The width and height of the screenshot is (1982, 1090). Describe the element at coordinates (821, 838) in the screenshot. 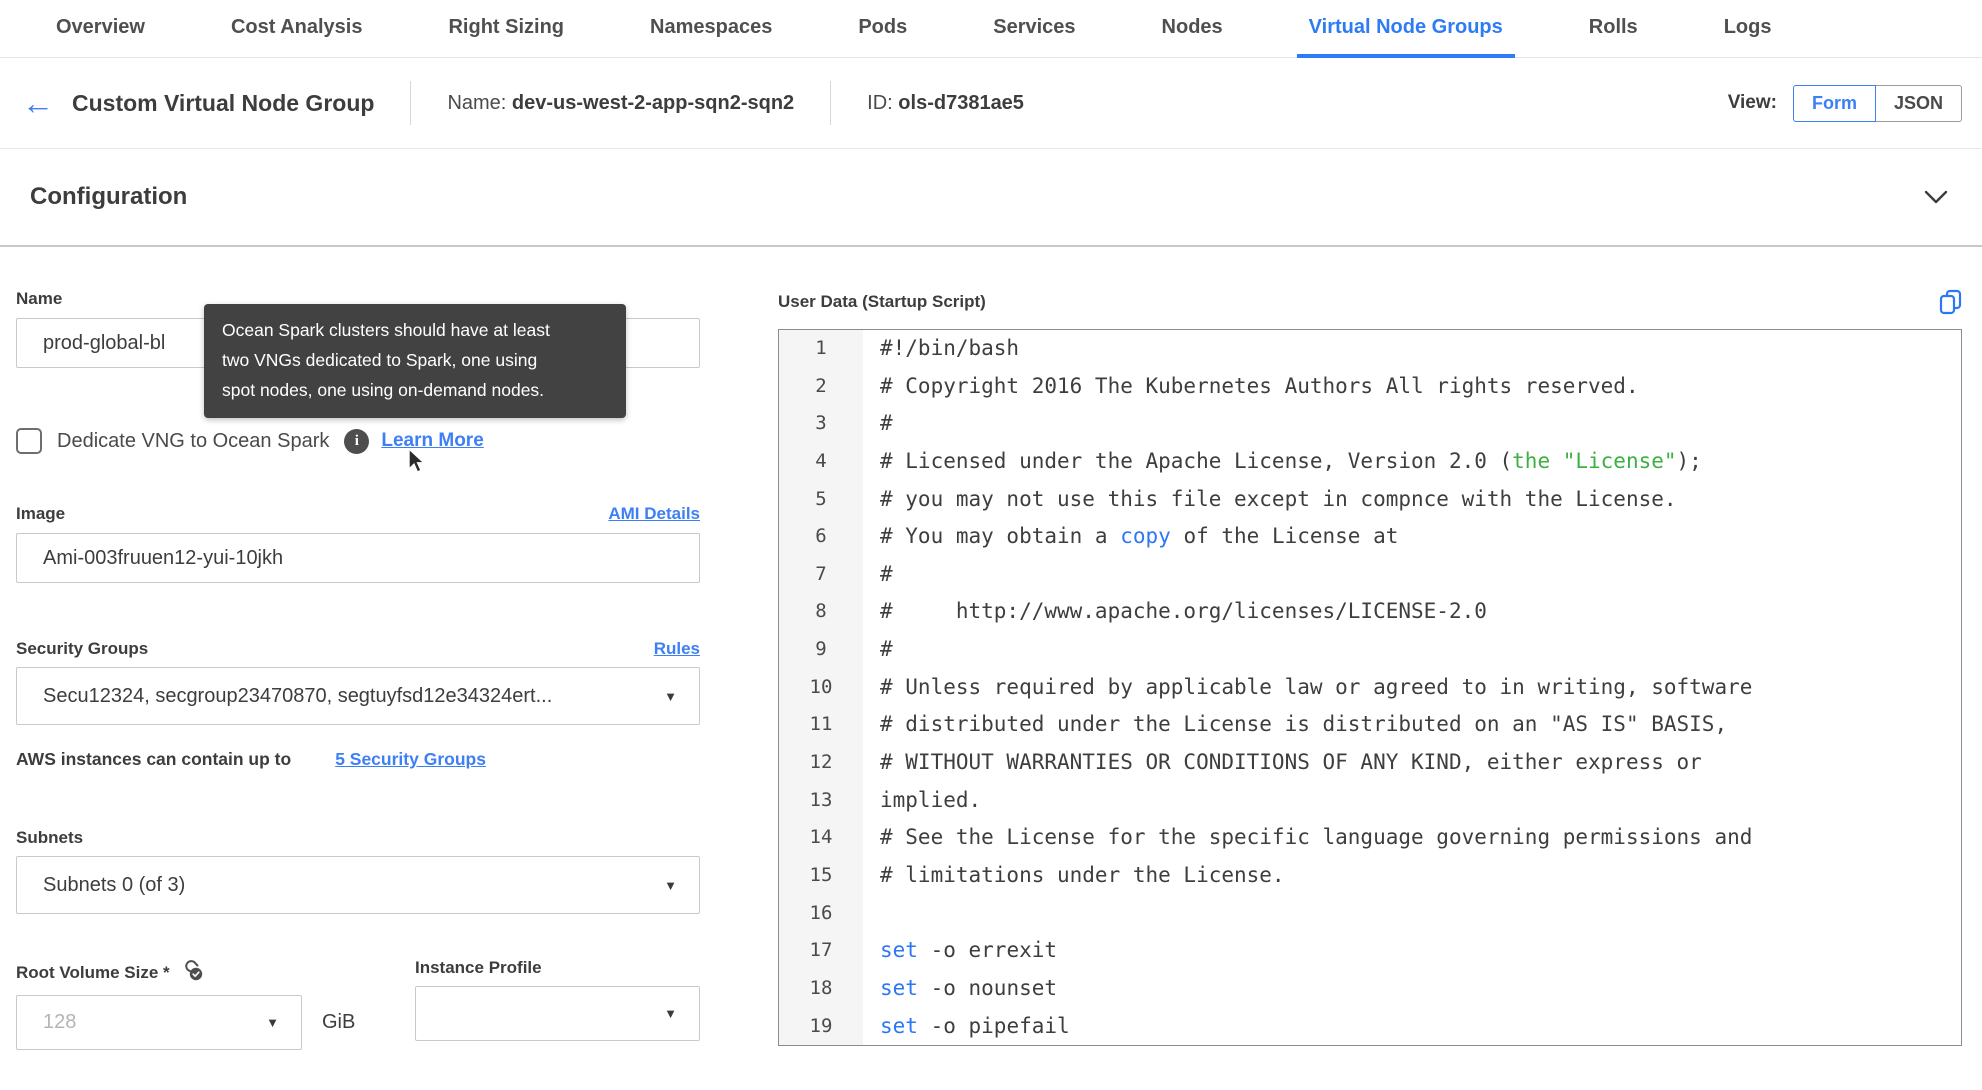

I see `line-number: 14` at that location.